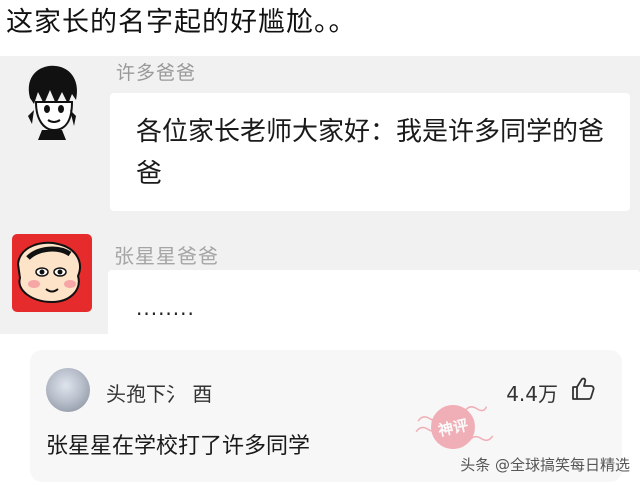 This screenshot has width=640, height=489. What do you see at coordinates (583, 389) in the screenshot?
I see `thumbs-up-icon` at bounding box center [583, 389].